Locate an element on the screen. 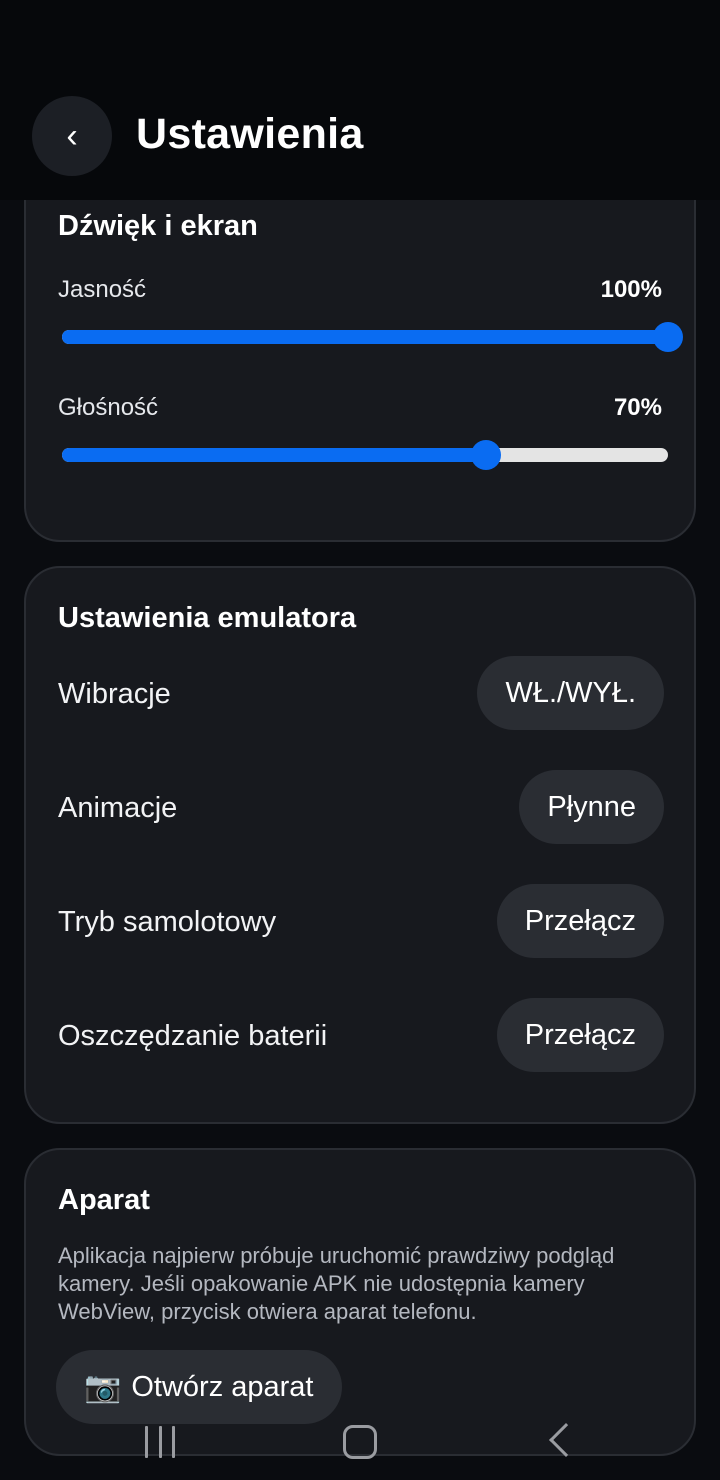 The height and width of the screenshot is (1480, 720). brightness-slider-fill is located at coordinates (365, 337).